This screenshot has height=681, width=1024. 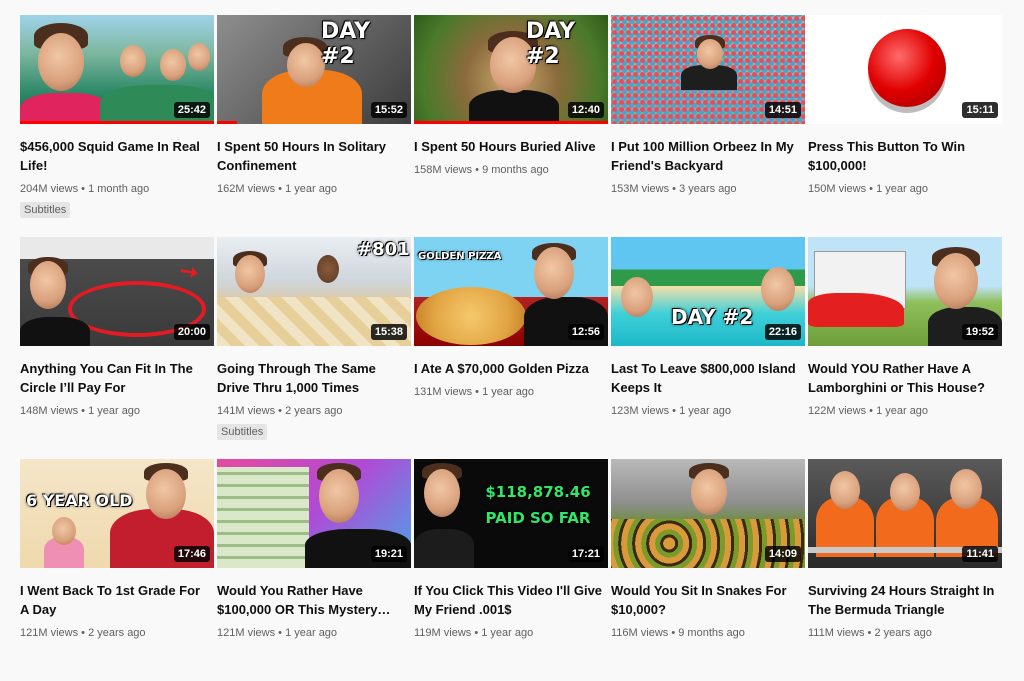 I want to click on duration-badge: 19:21, so click(x=388, y=554).